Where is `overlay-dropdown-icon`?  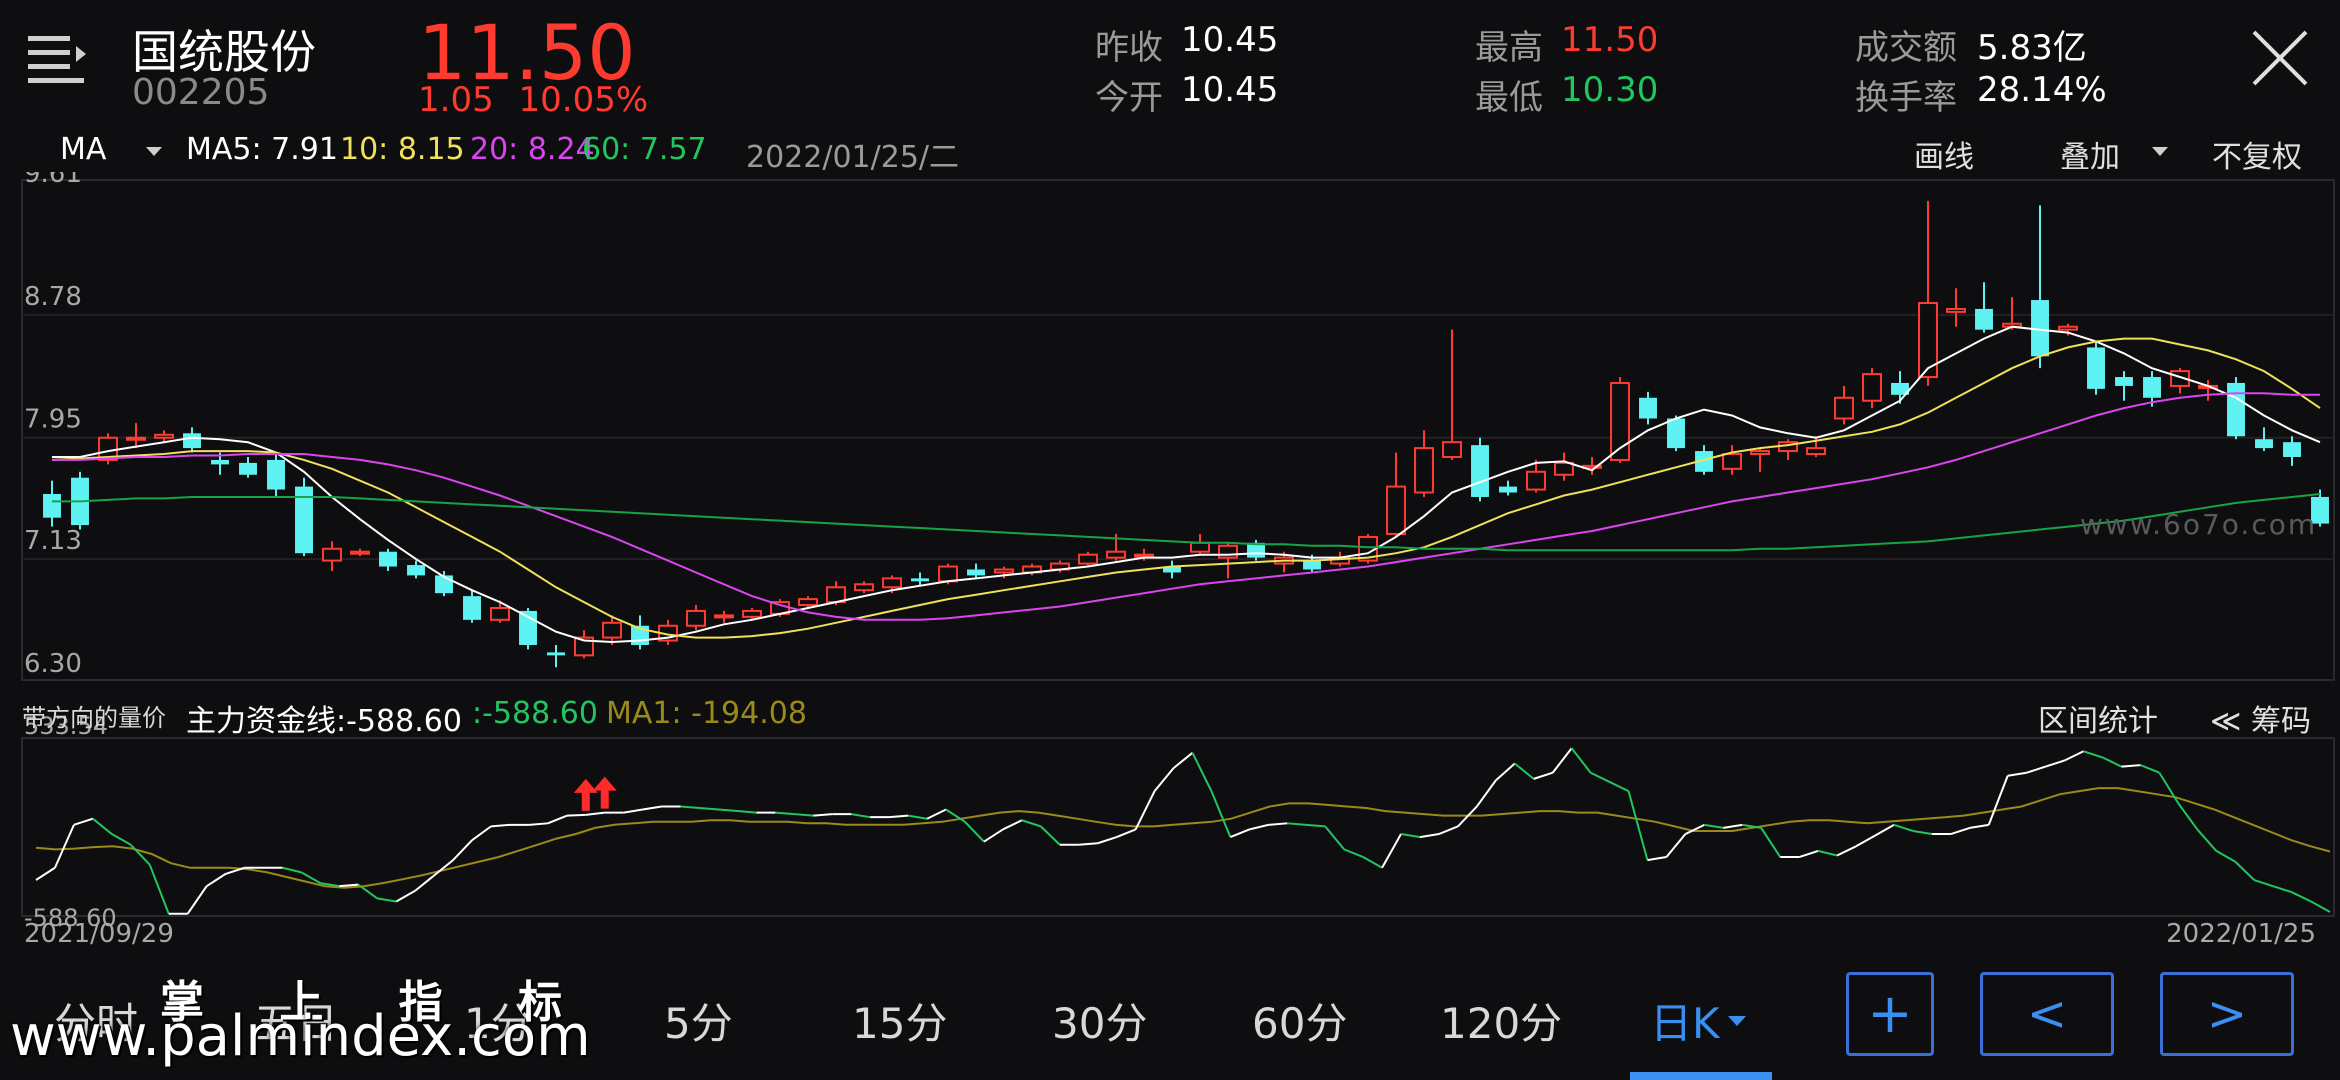 overlay-dropdown-icon is located at coordinates (2160, 151).